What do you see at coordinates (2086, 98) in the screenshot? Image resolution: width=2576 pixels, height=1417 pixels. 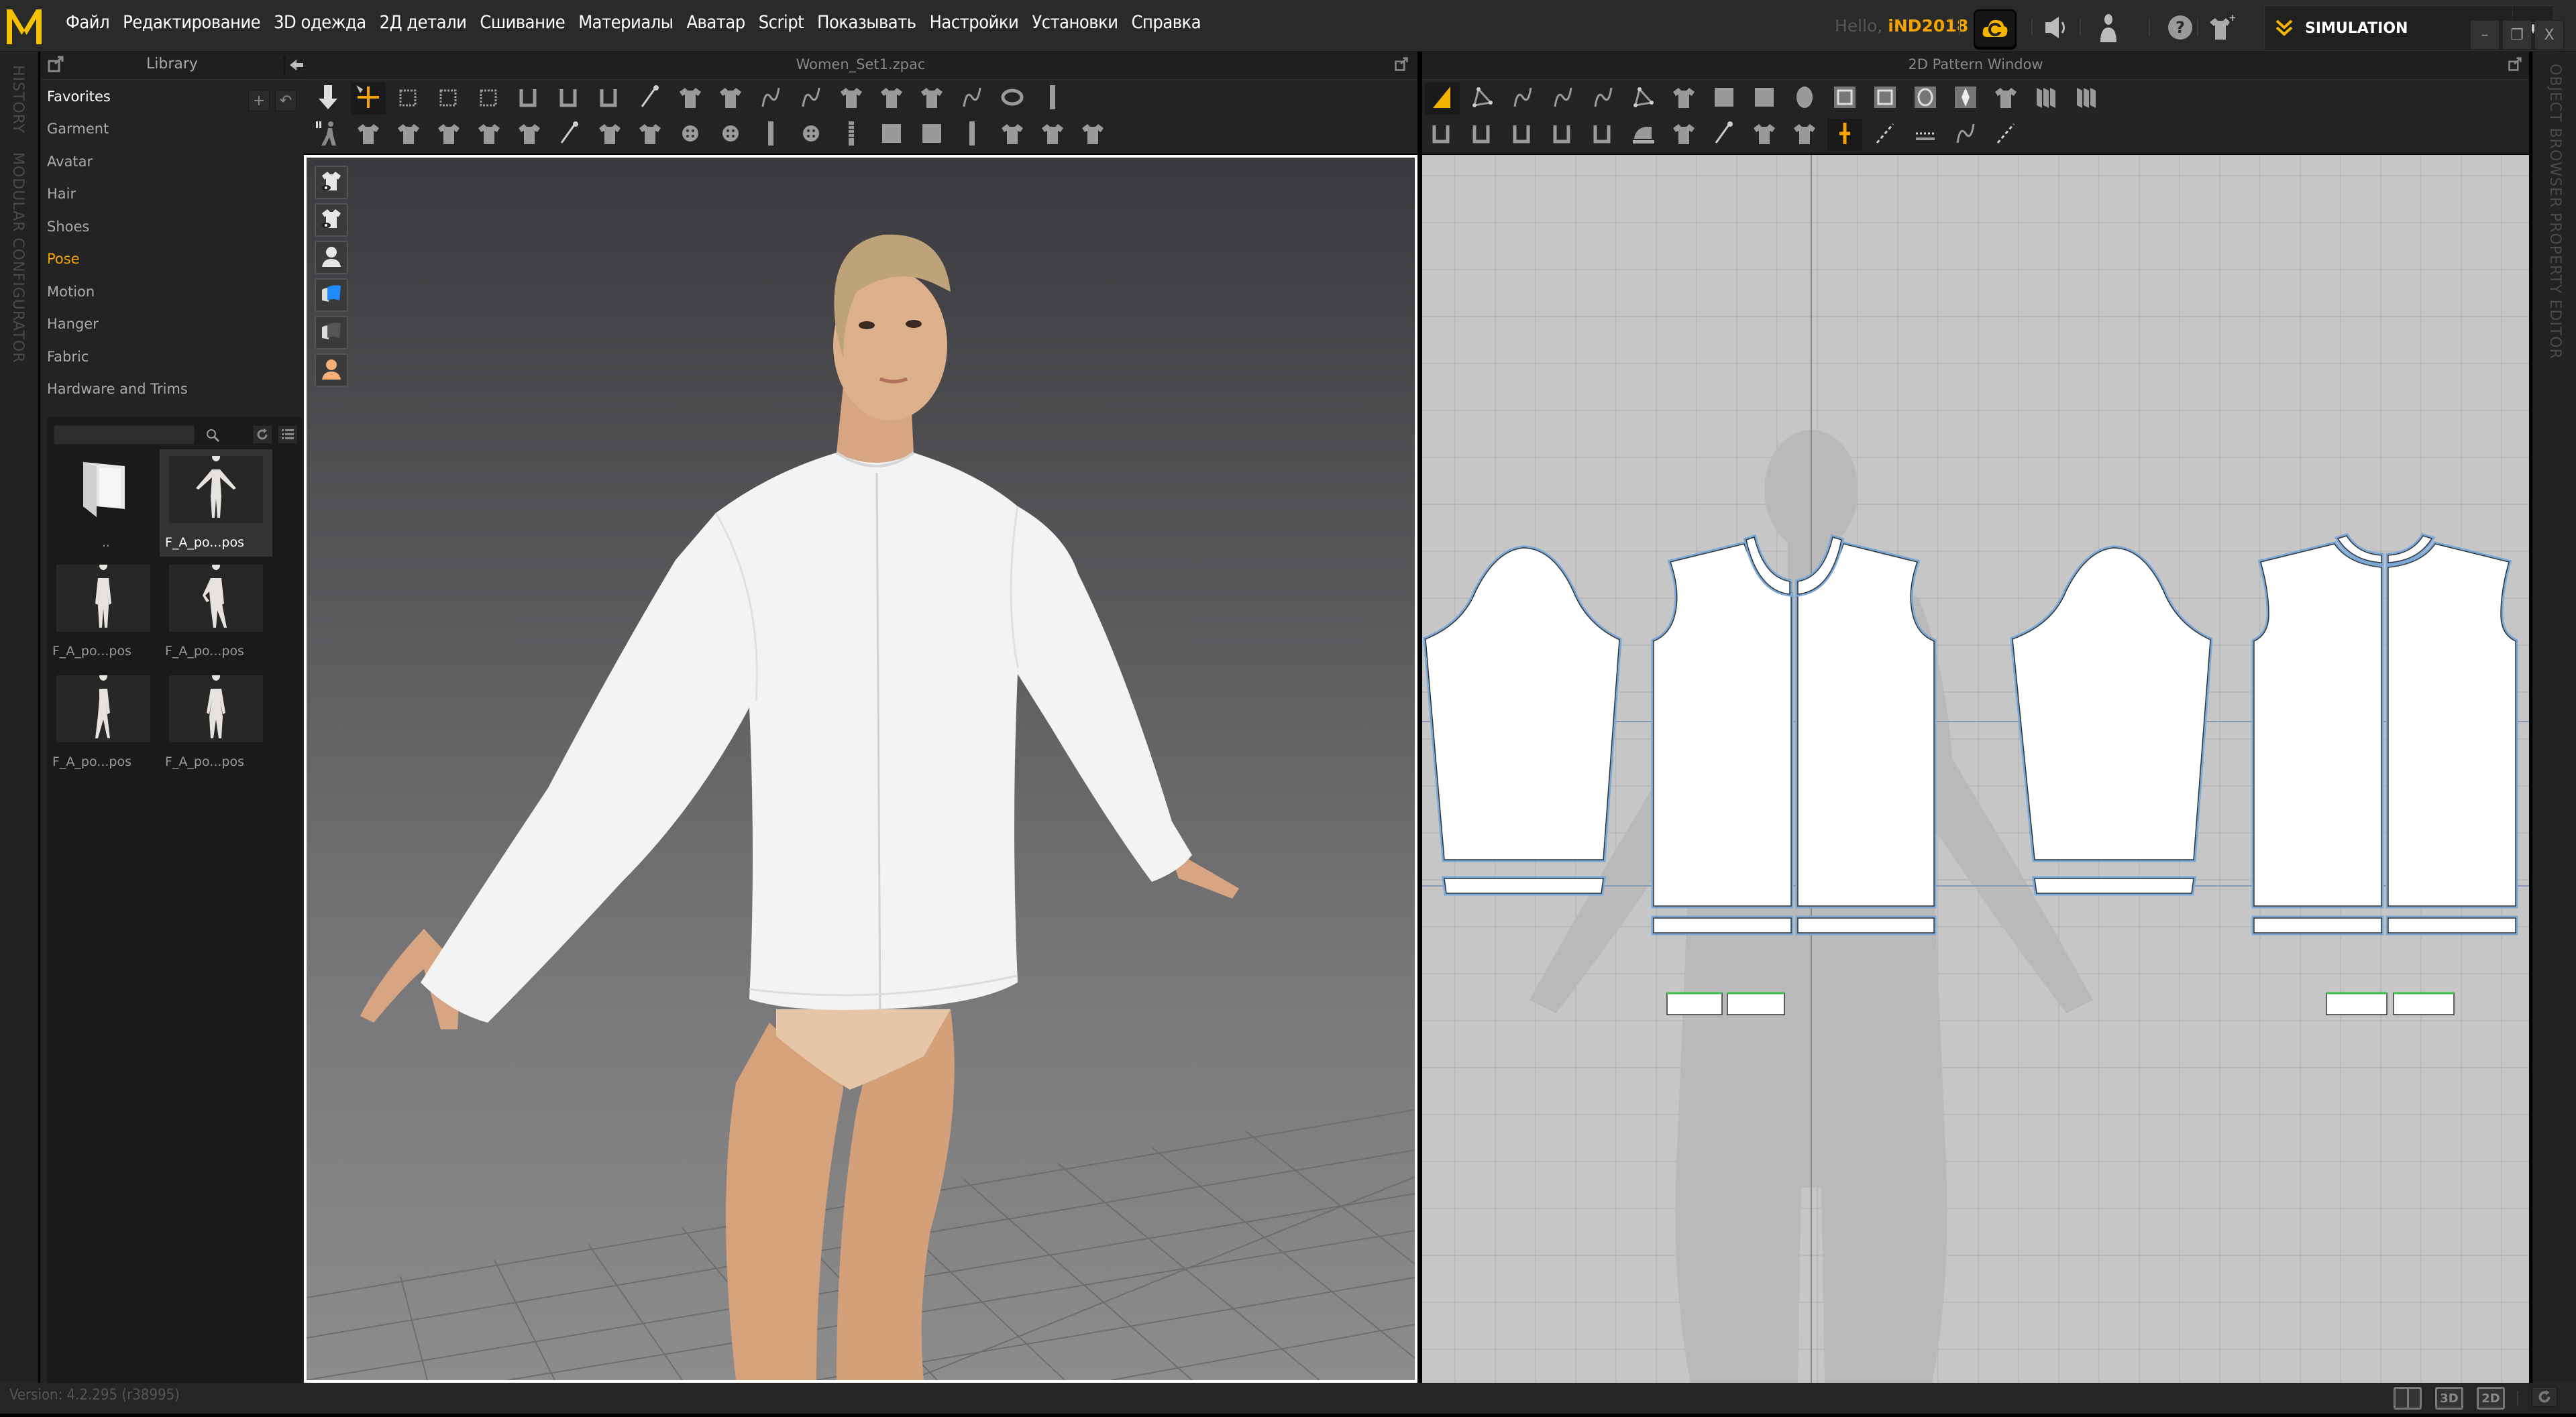 I see `2d-fold-arrange-tool` at bounding box center [2086, 98].